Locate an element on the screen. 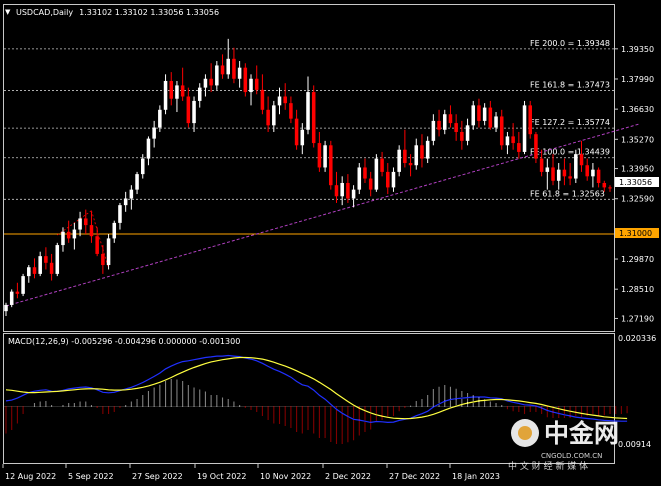 Image resolution: width=661 pixels, height=486 pixels. fib-label: FE 61.8 = 1.32563 is located at coordinates (567, 193).